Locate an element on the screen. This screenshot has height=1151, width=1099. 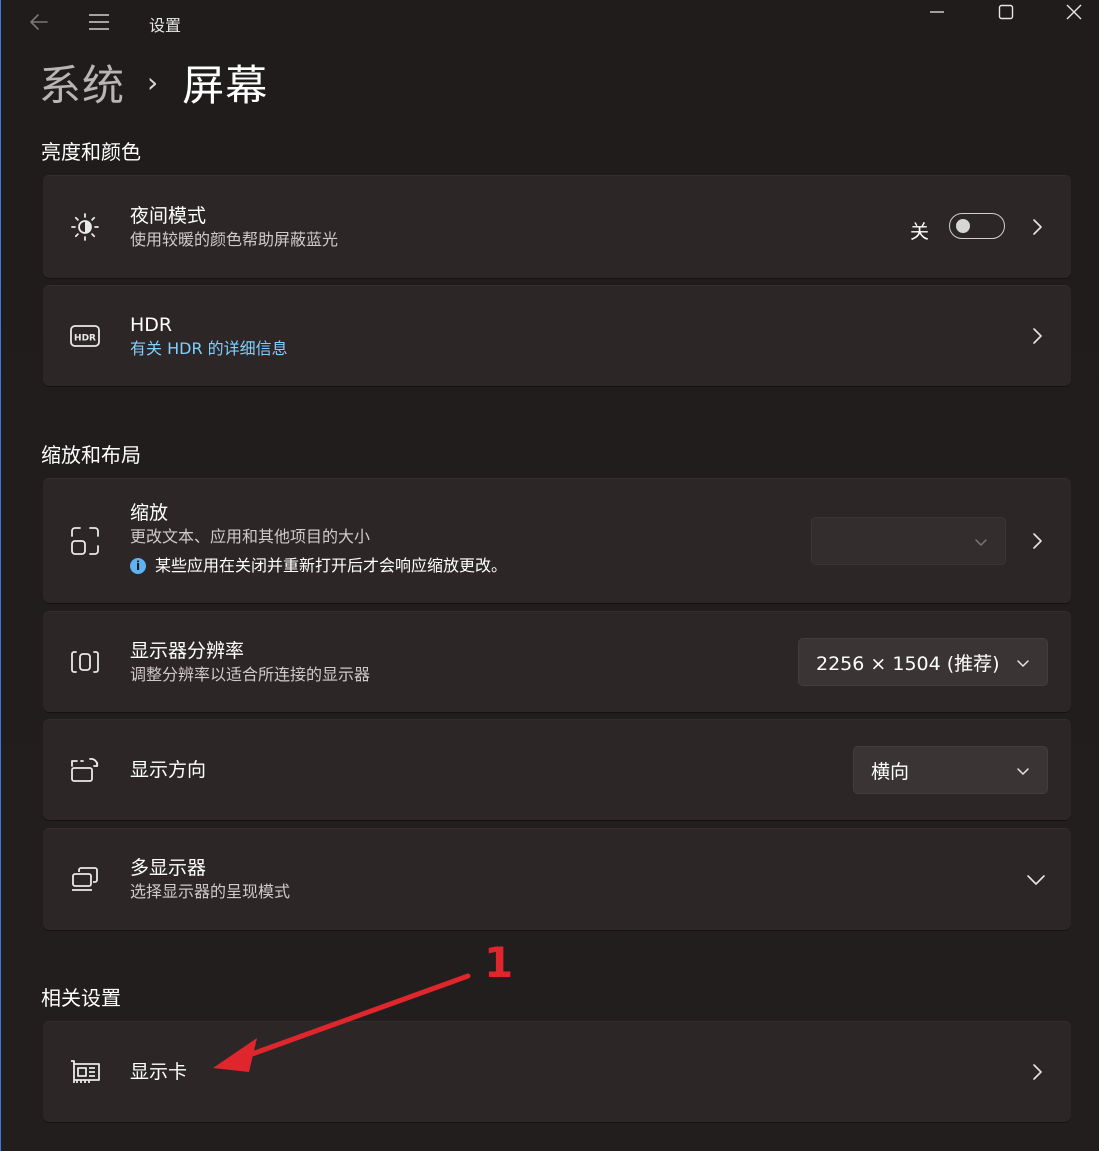
breadcrumb-parent-system: 系统 is located at coordinates (82, 82).